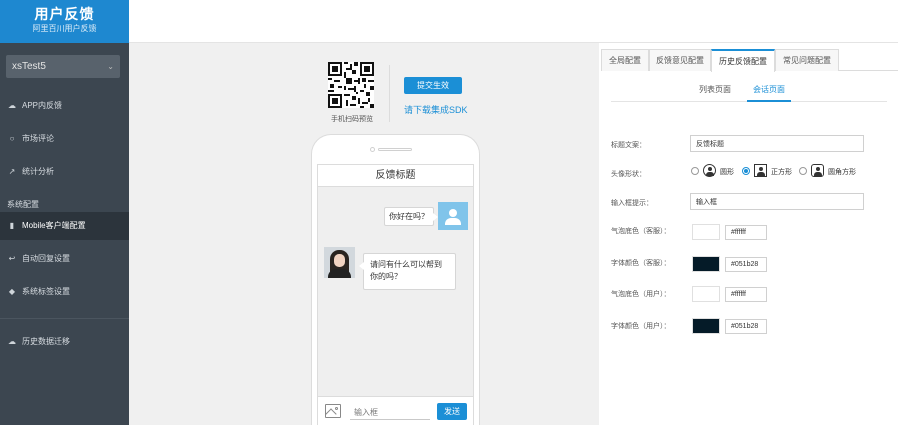  Describe the element at coordinates (390, 412) in the screenshot. I see `phone-message-input` at that location.